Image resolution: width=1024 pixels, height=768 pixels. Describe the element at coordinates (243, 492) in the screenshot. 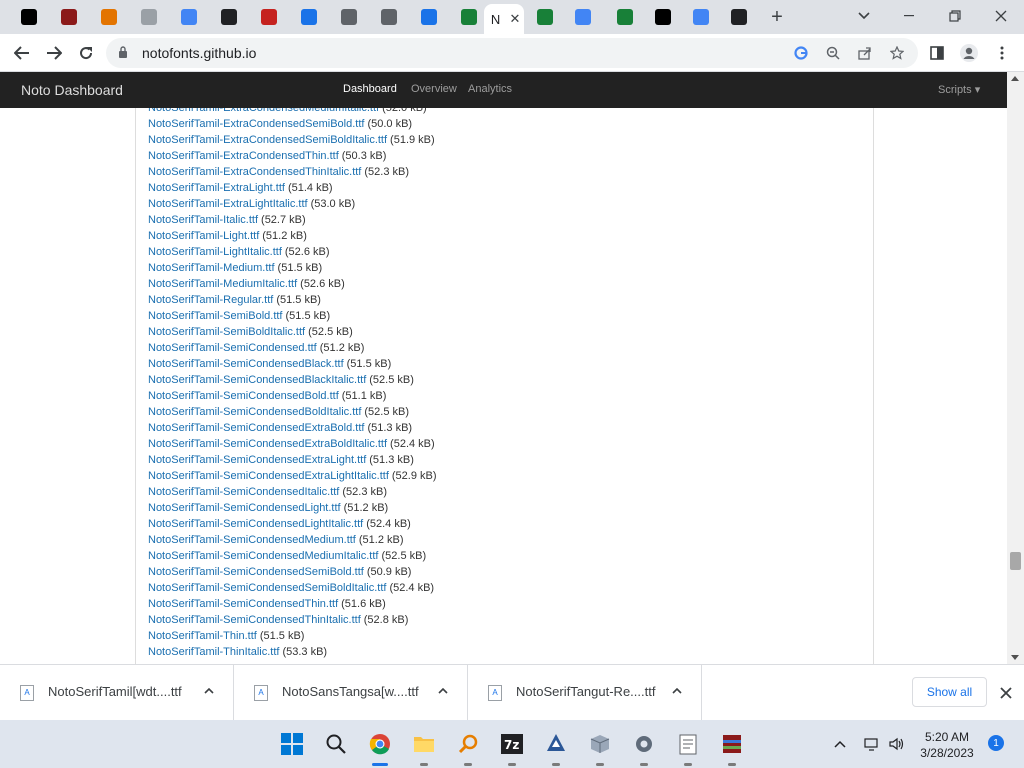

I see `font-file-link: NotoSerifTamil-SemiCondensedItalic.ttf` at that location.